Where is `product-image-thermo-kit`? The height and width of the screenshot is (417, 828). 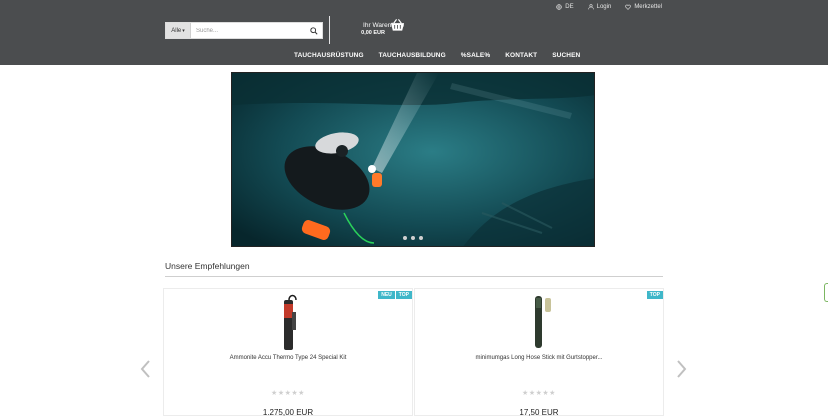 product-image-thermo-kit is located at coordinates (290, 322).